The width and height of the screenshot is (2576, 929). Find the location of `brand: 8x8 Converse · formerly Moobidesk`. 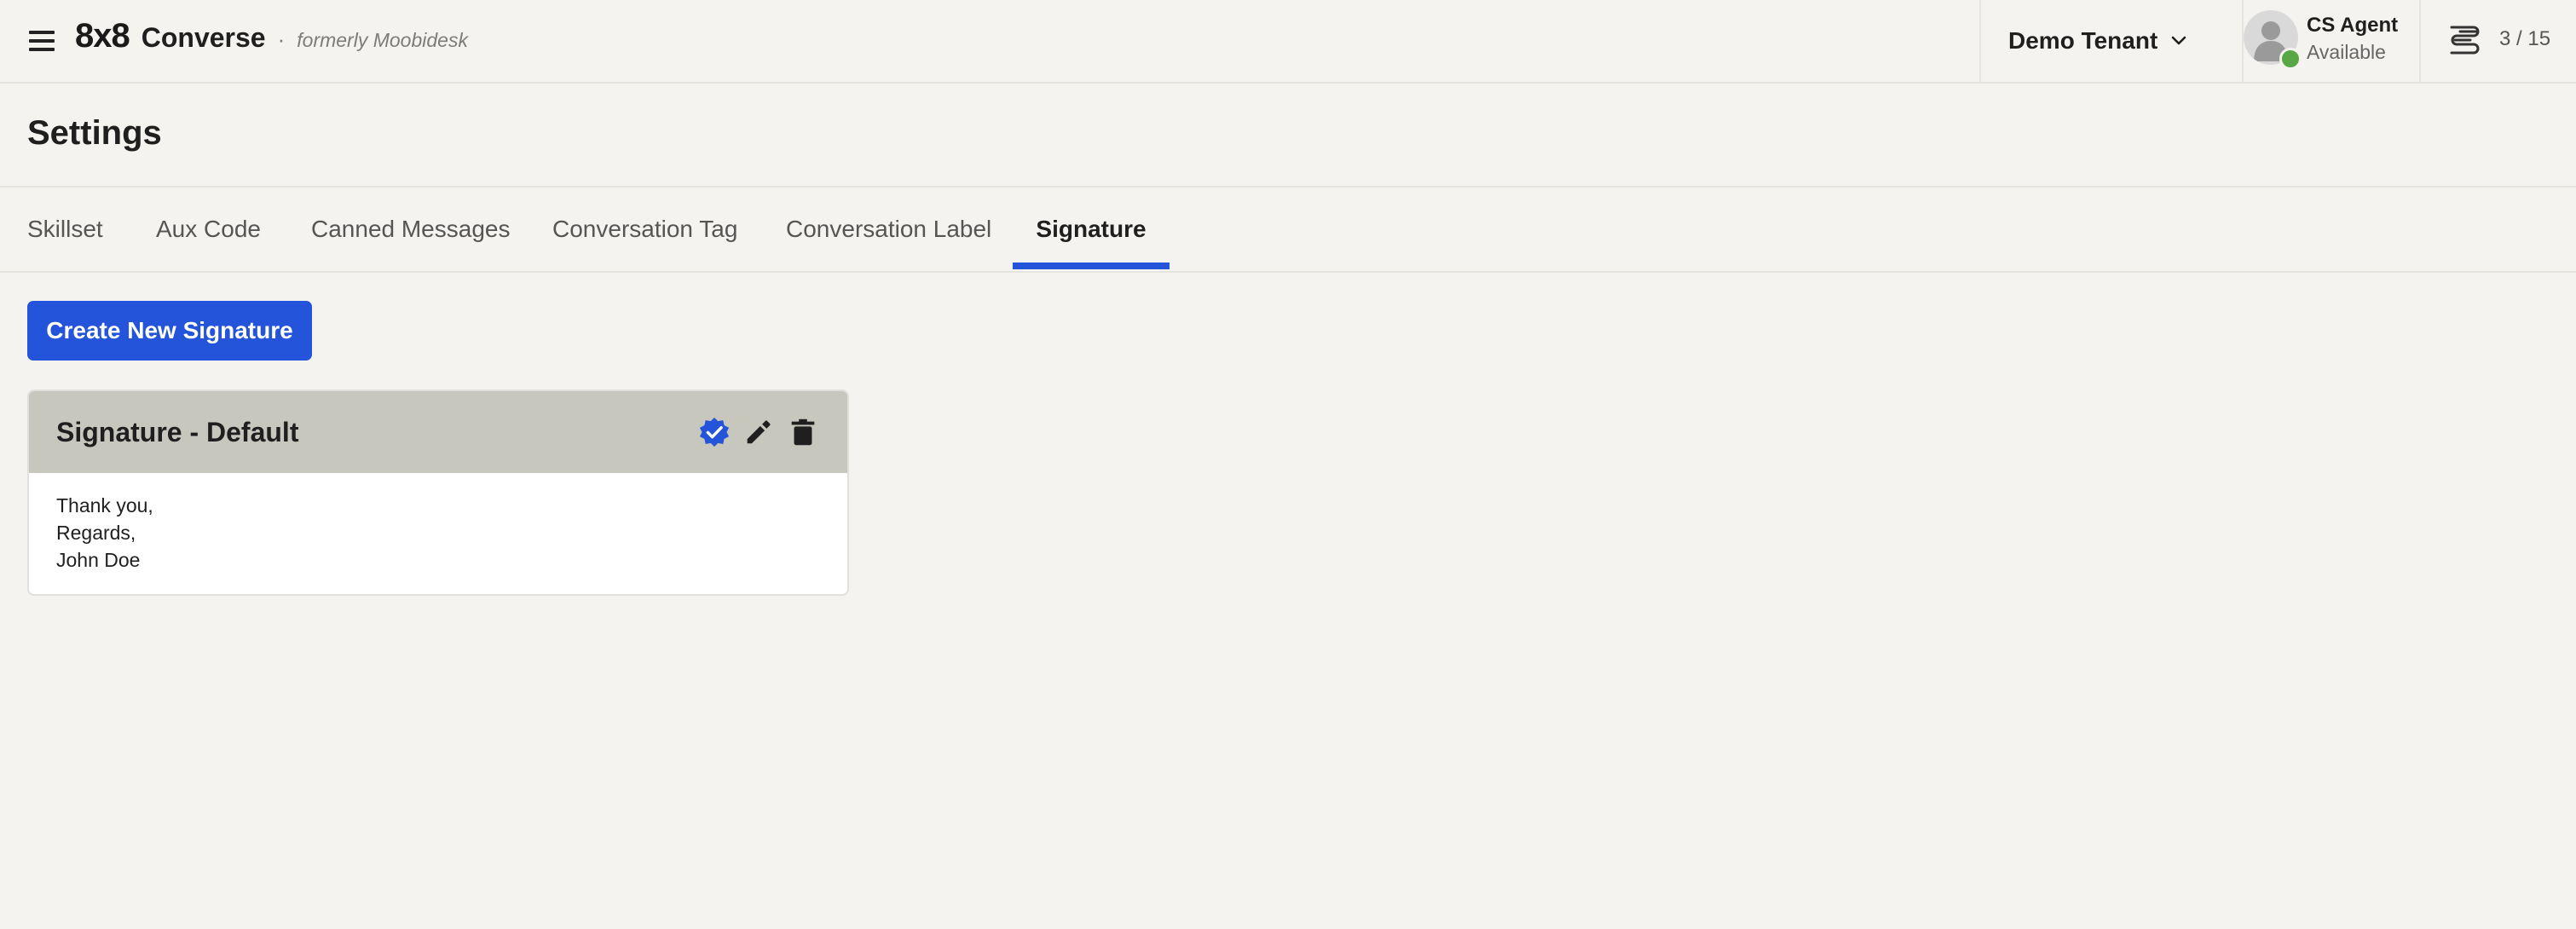

brand: 8x8 Converse · formerly Moobidesk is located at coordinates (271, 41).